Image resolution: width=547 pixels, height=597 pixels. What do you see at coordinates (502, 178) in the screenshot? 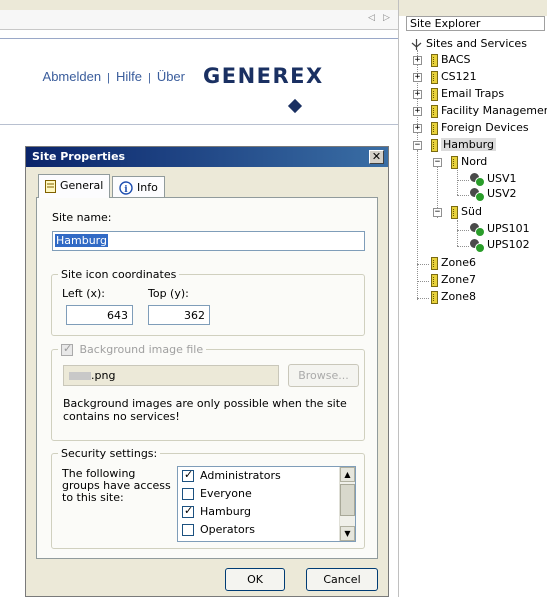
I see `tree-node-label: USV1` at bounding box center [502, 178].